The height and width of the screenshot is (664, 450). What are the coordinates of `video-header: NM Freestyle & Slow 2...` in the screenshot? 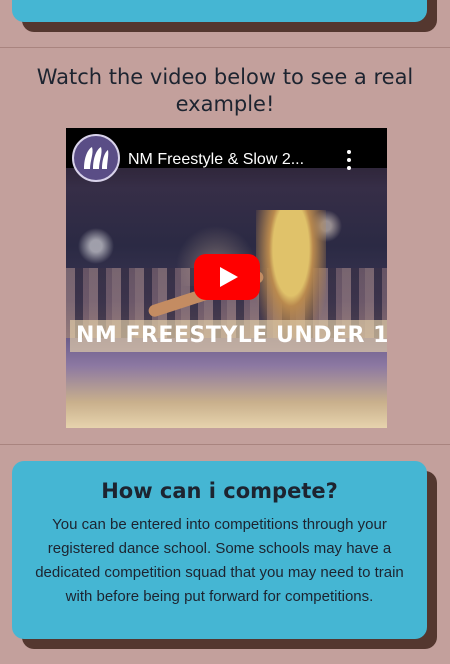 It's located at (226, 158).